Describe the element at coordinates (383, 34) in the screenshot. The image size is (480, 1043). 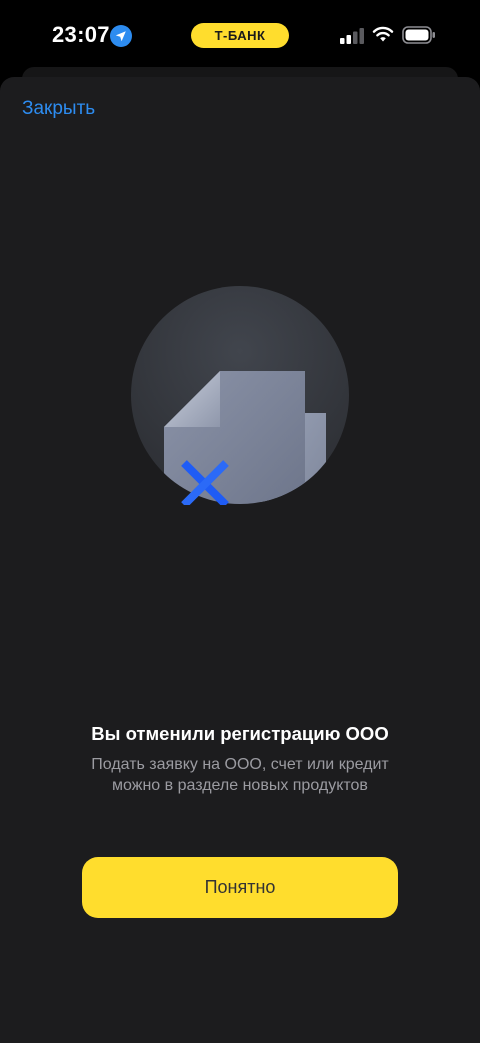
I see `wifi-icon` at that location.